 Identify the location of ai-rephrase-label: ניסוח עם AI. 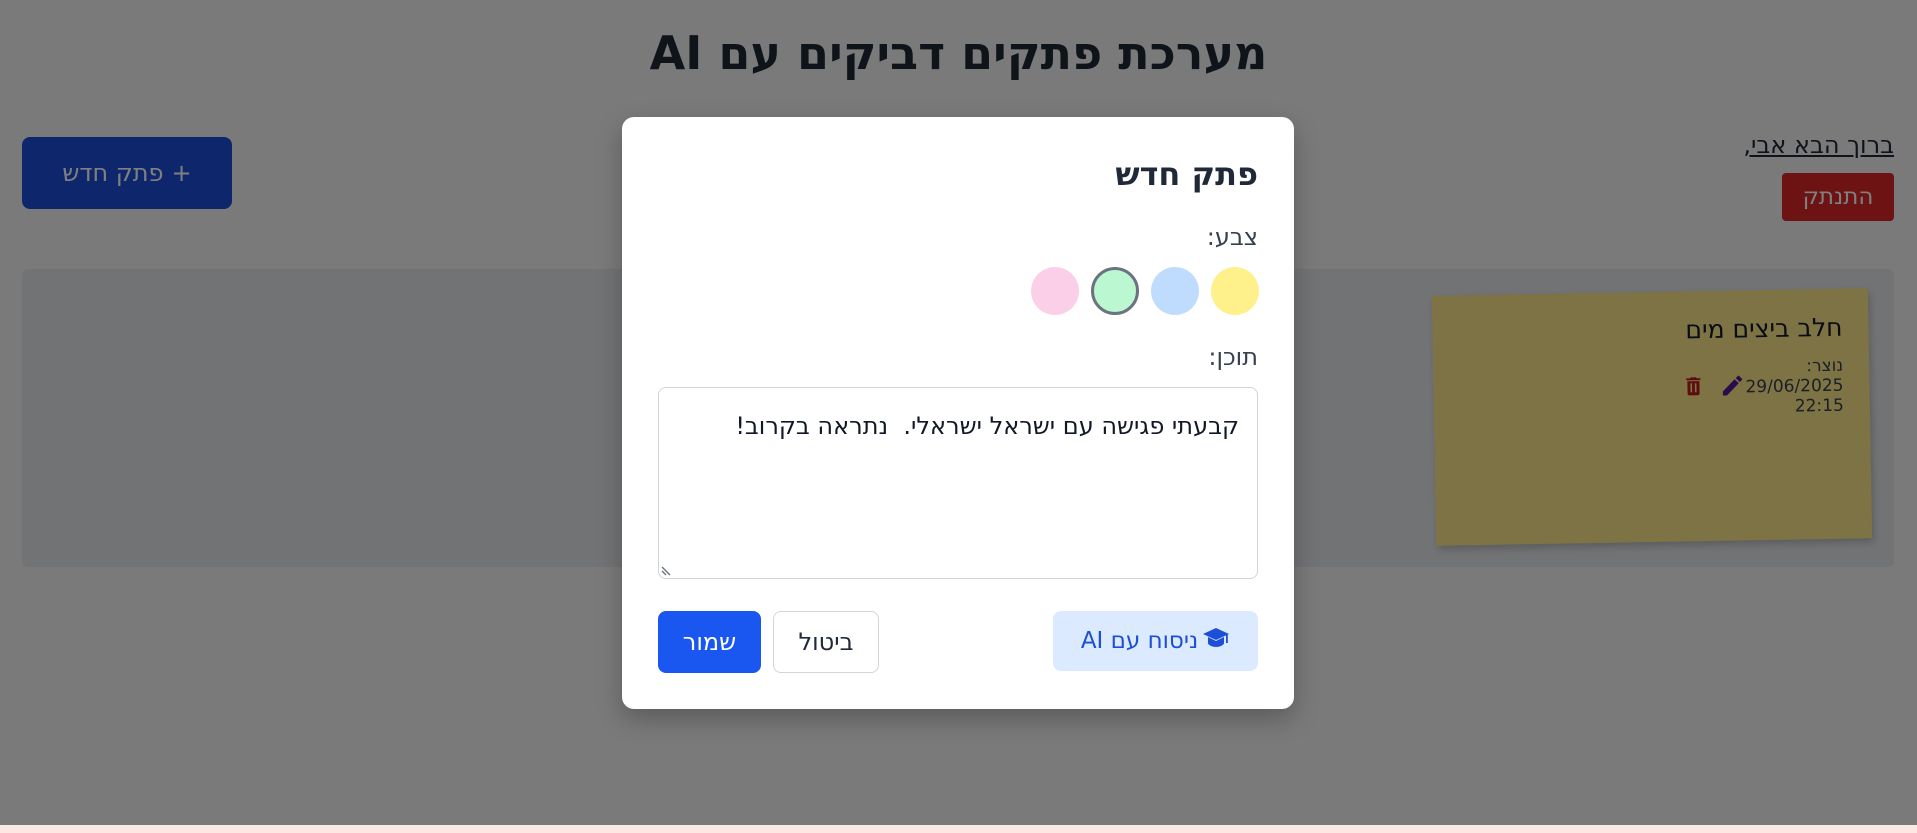
(1139, 641).